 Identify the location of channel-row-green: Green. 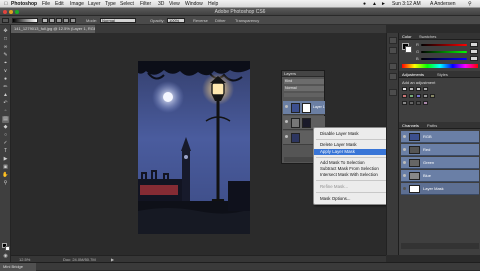
(440, 163).